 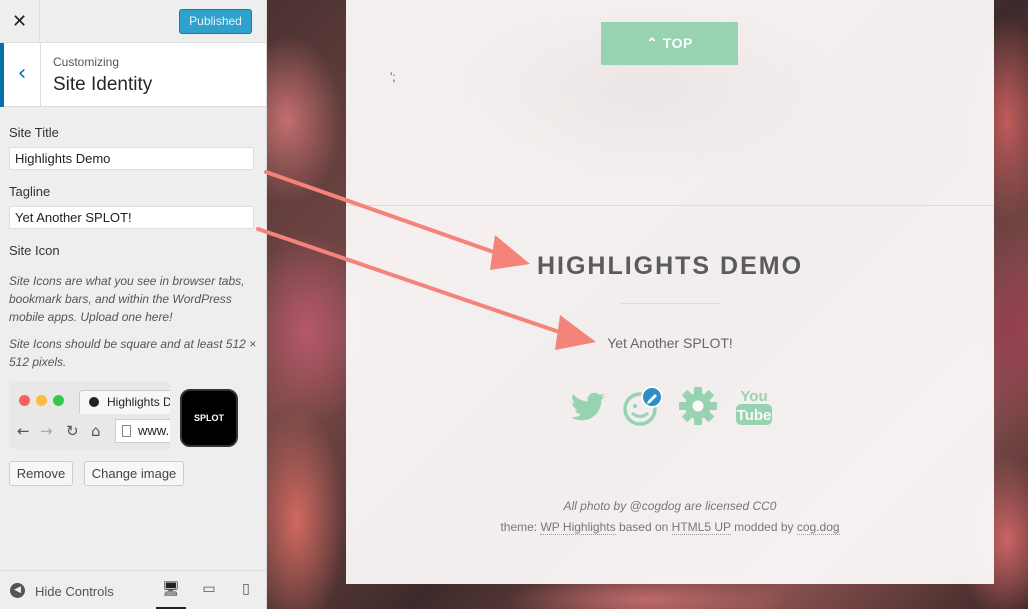 I want to click on reload-icon: ↻, so click(x=72, y=431).